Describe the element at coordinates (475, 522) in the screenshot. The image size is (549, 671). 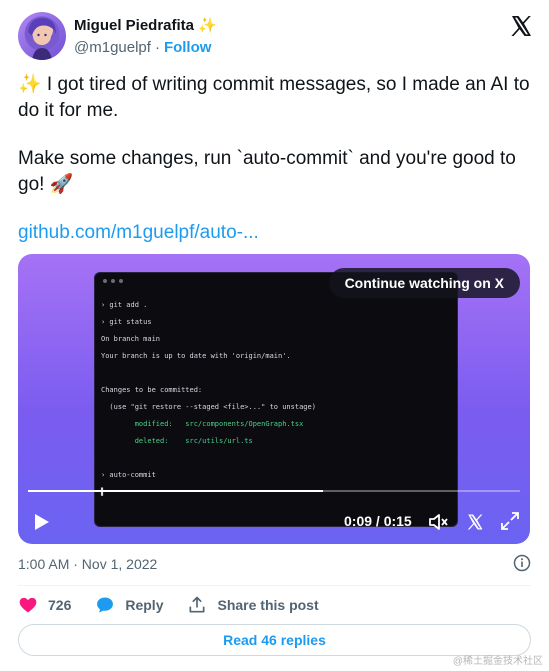
I see `x-video-icon` at that location.